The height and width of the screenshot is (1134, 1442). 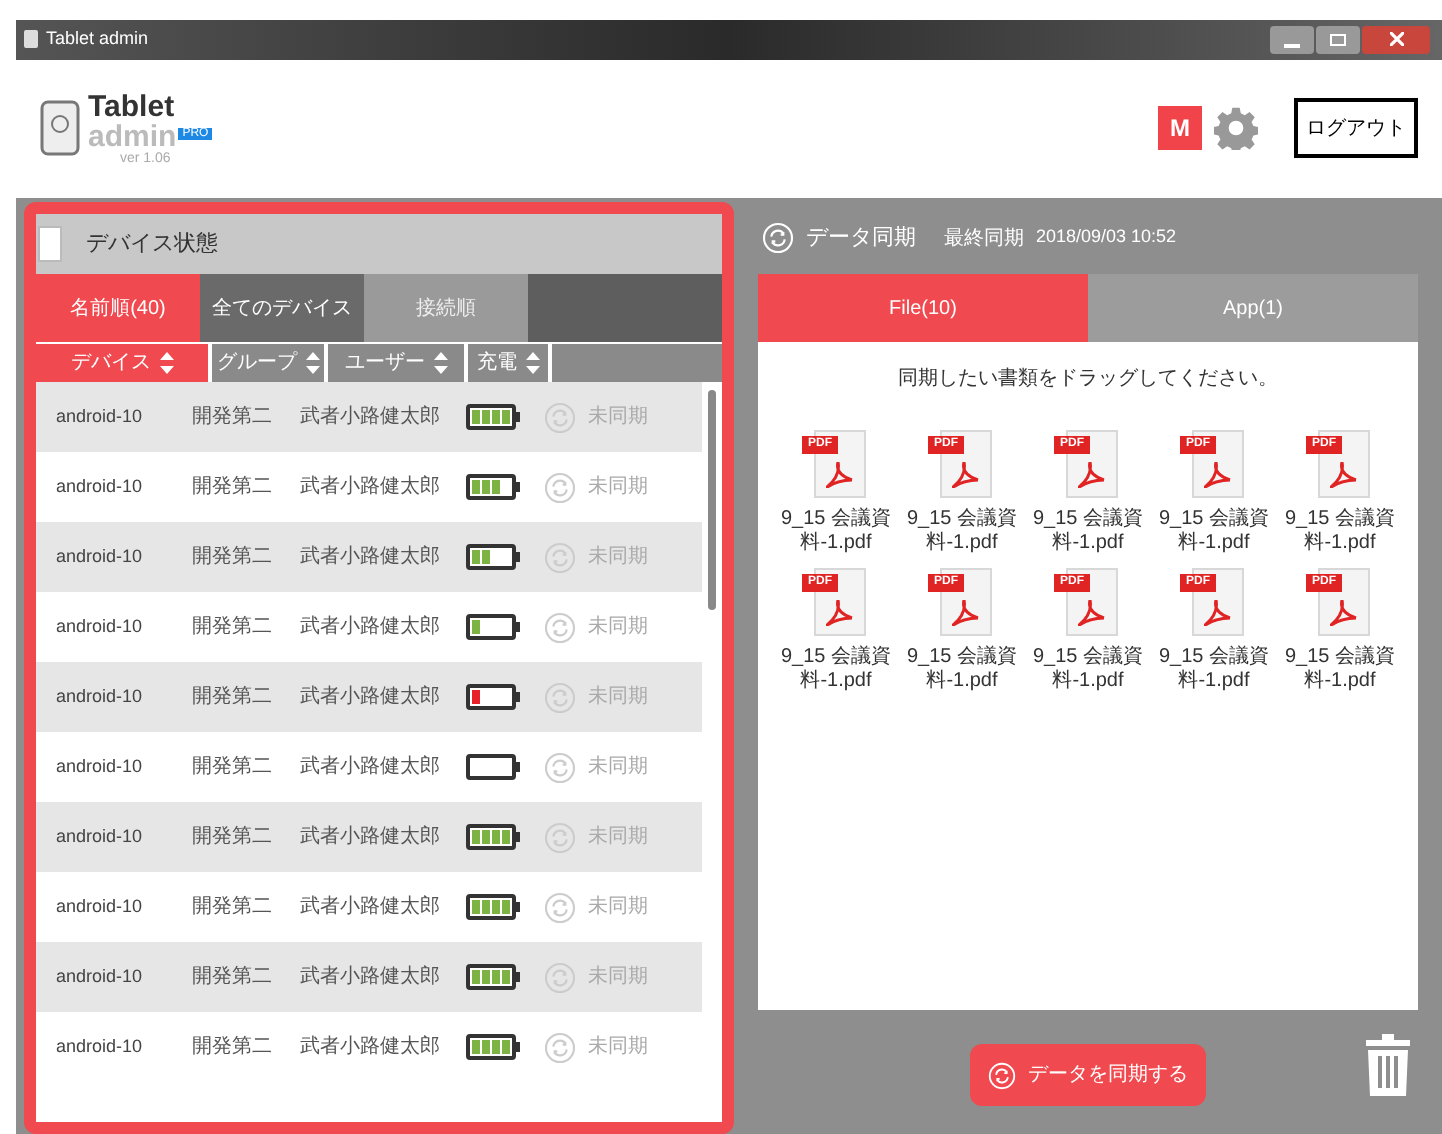 What do you see at coordinates (152, 244) in the screenshot?
I see `panel-title: デバイス状態` at bounding box center [152, 244].